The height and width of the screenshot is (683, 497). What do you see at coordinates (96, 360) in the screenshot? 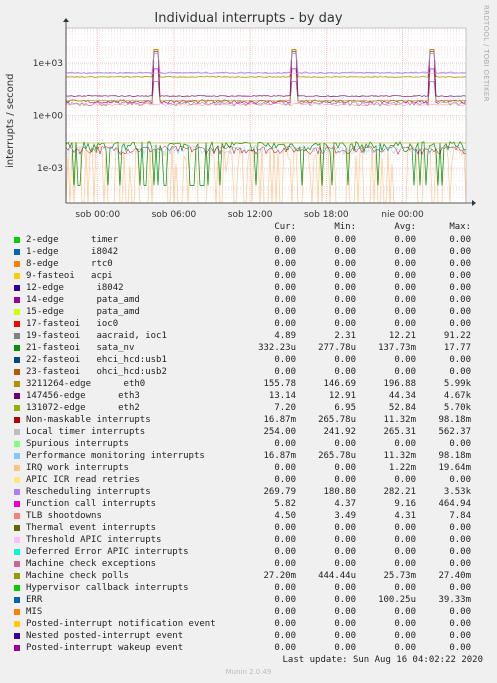
I see `legend-series-name: 22-fasteoi ehci_hcd:usb1` at bounding box center [96, 360].